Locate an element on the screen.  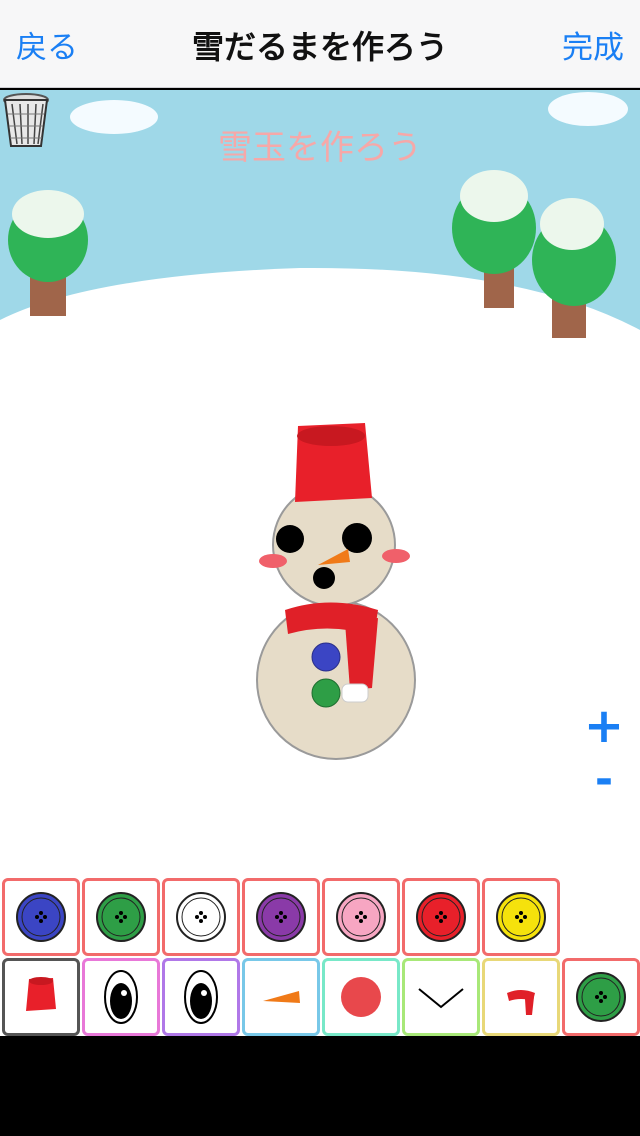
mouth-icon is located at coordinates (441, 998).